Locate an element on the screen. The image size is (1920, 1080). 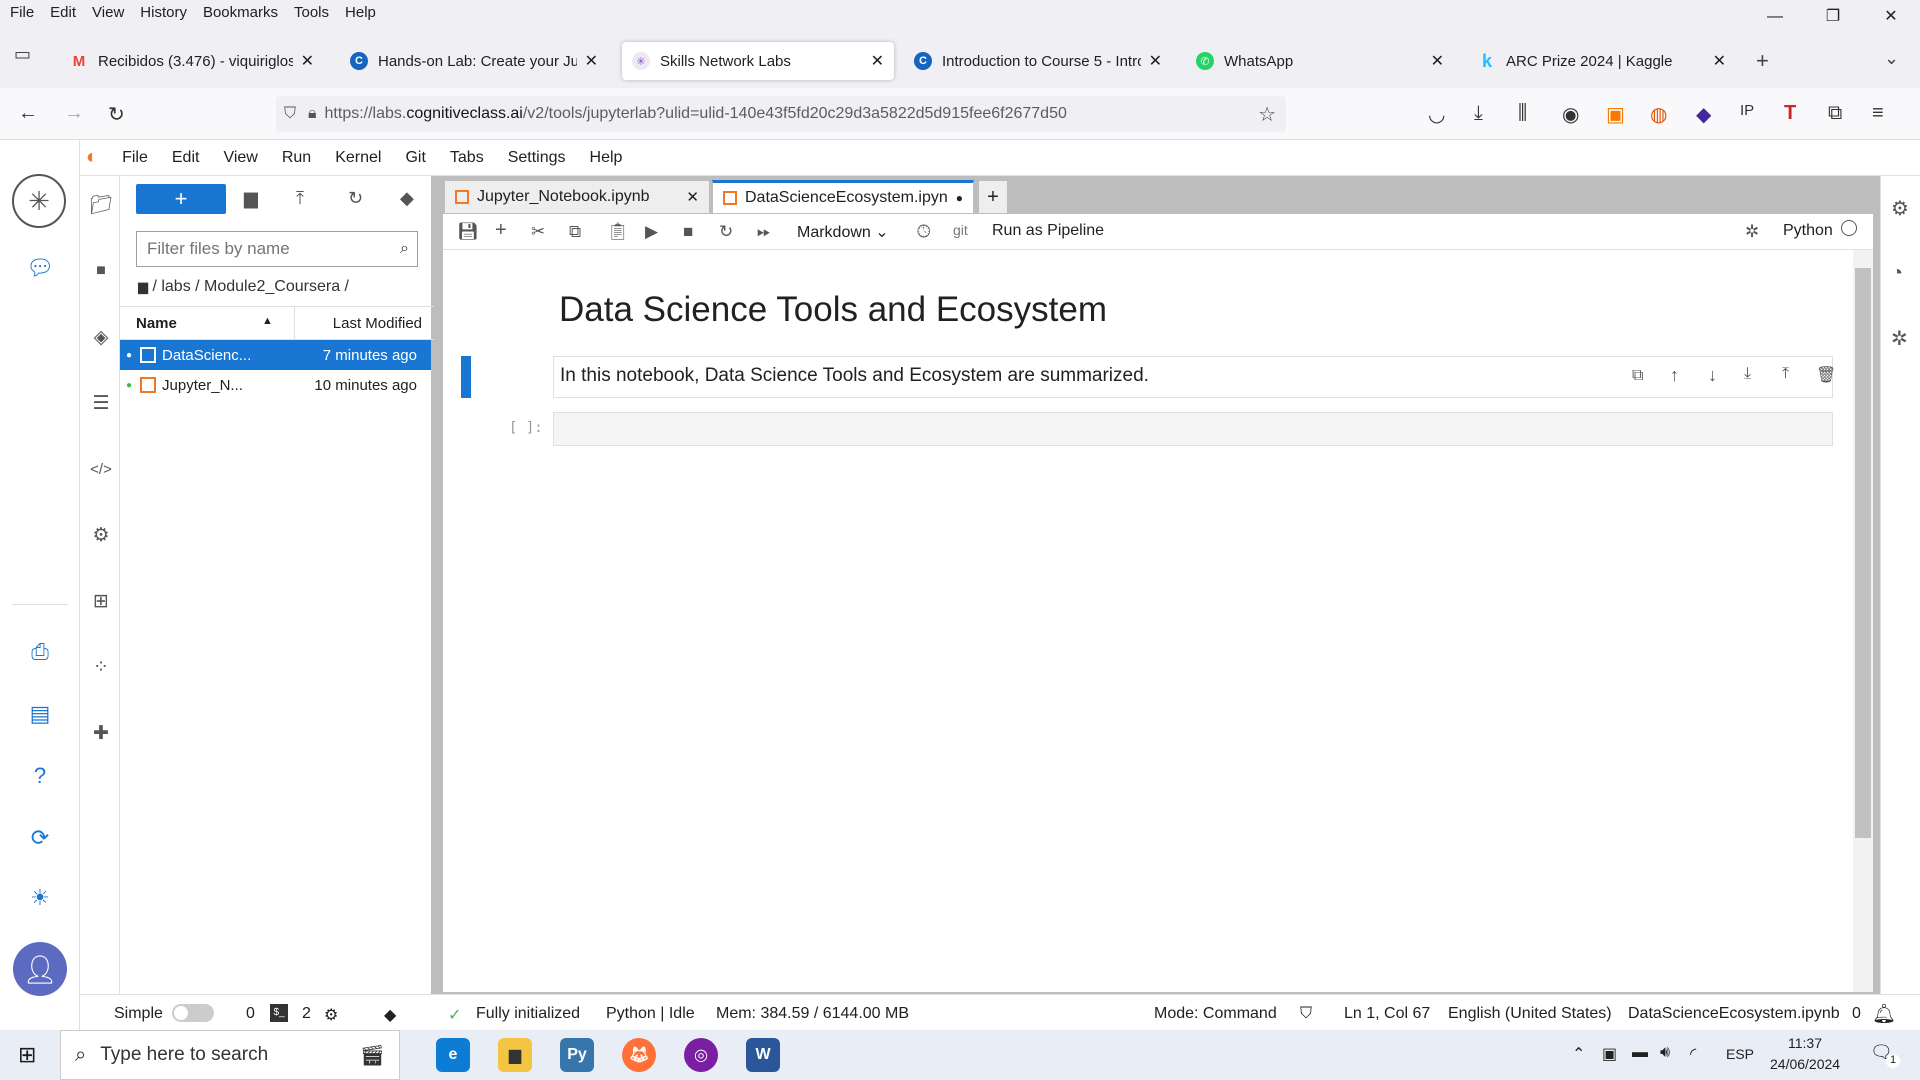
fast-forward-icon: ⏩︎ is located at coordinates (764, 232).